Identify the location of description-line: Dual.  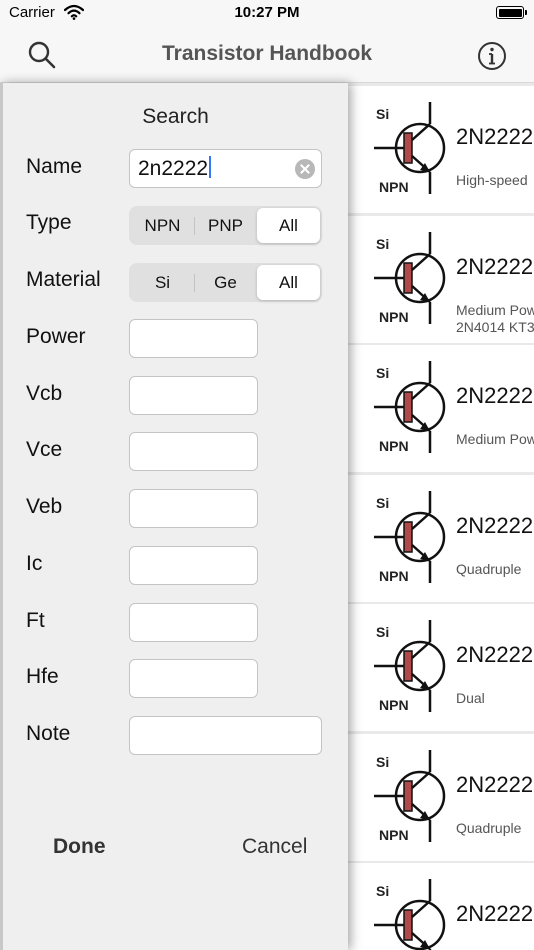
(470, 698).